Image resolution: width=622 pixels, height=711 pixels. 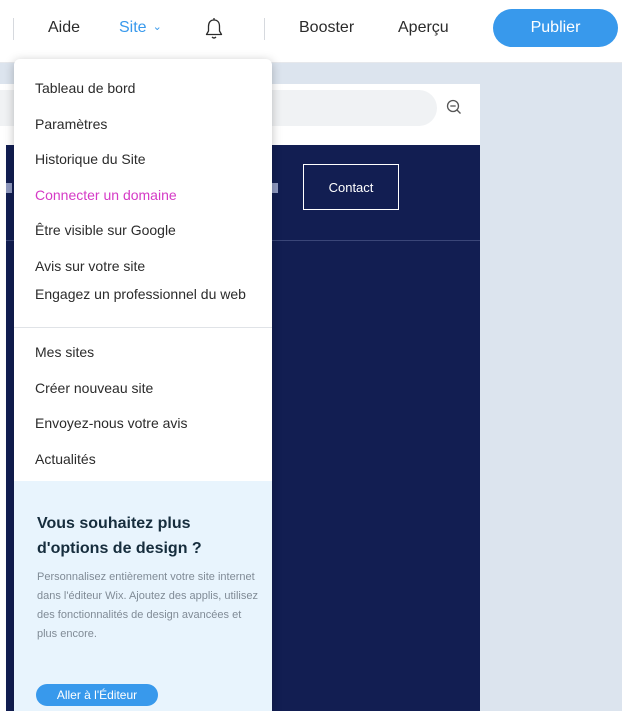 I want to click on menu-item-site-review: Avis sur votre site, so click(x=147, y=266).